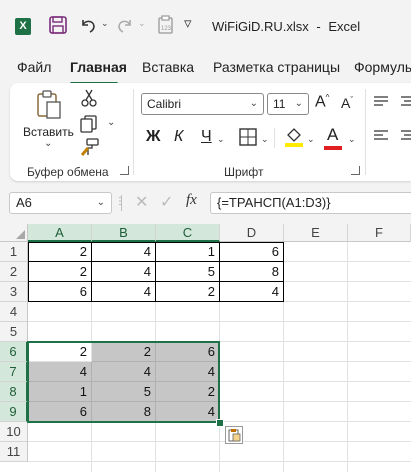  What do you see at coordinates (14, 392) in the screenshot?
I see `row-header-8: 8` at bounding box center [14, 392].